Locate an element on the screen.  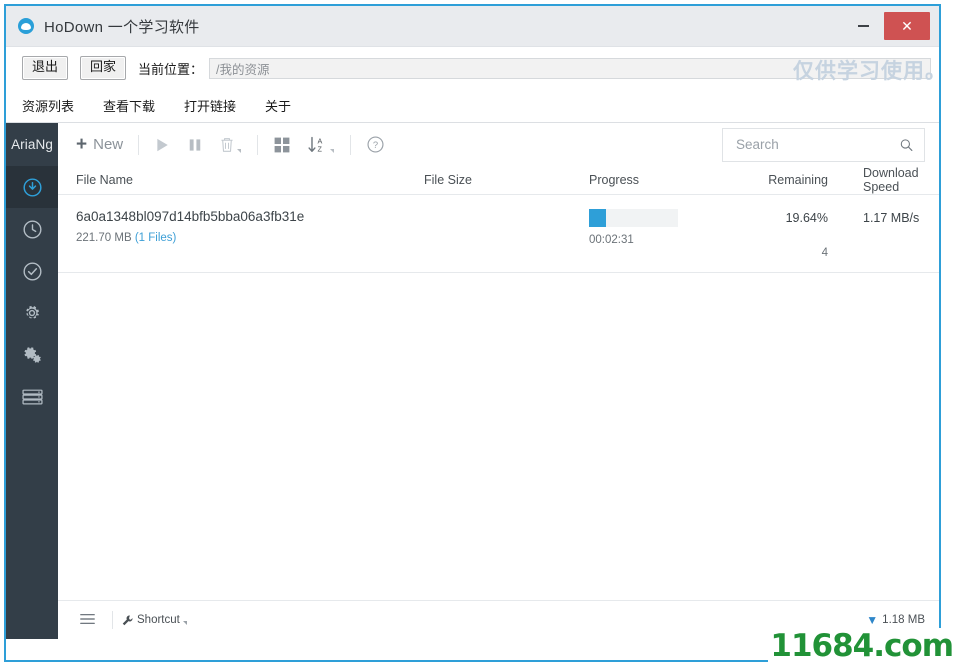
status-menu-button is located at coordinates (87, 620).